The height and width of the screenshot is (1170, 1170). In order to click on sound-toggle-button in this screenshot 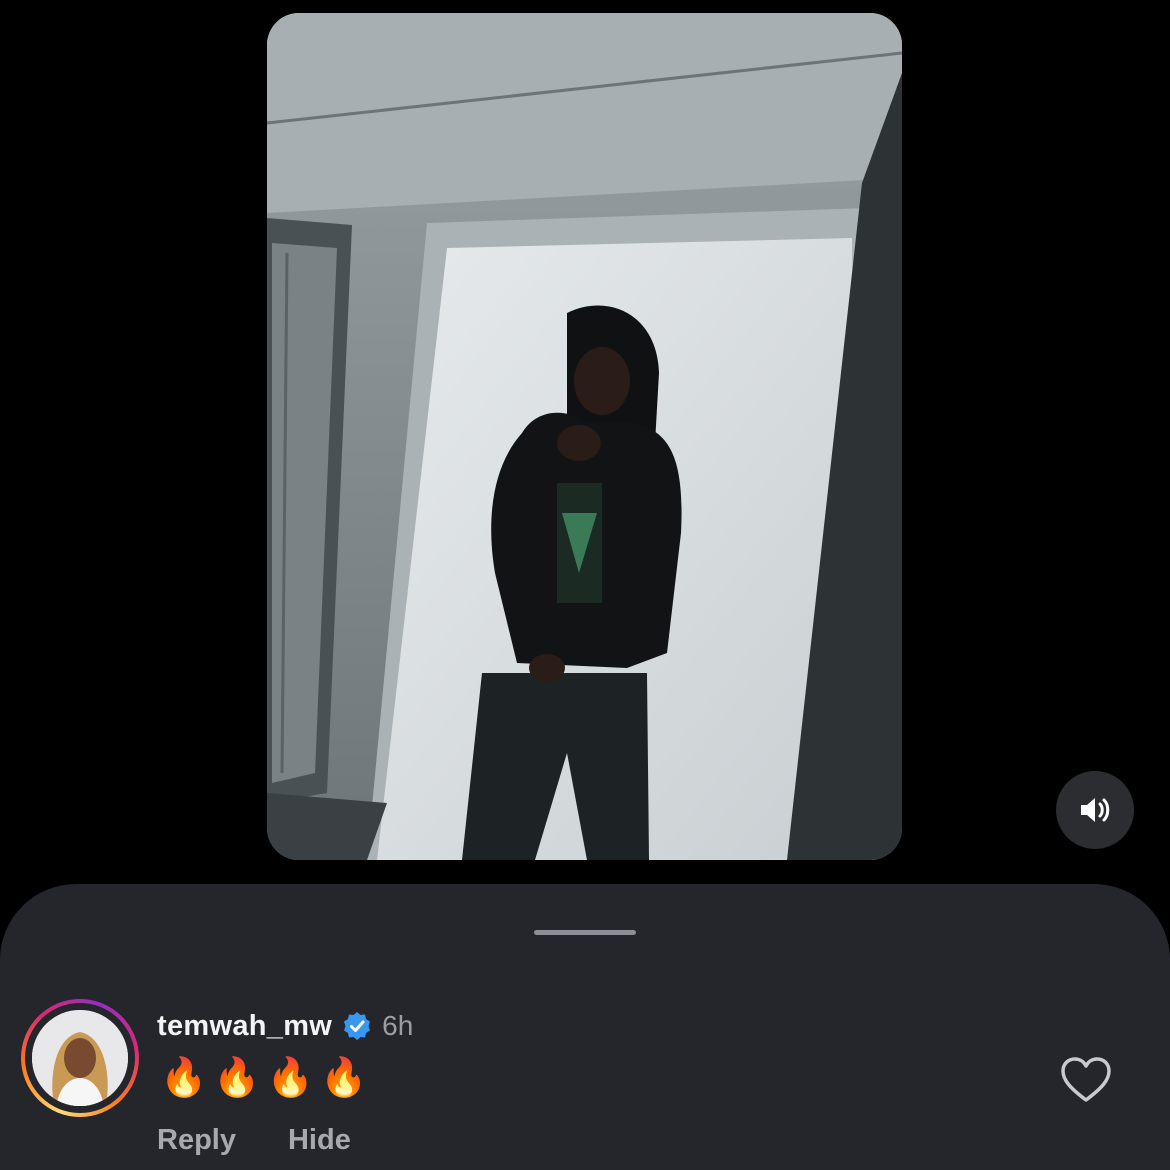, I will do `click(1095, 810)`.